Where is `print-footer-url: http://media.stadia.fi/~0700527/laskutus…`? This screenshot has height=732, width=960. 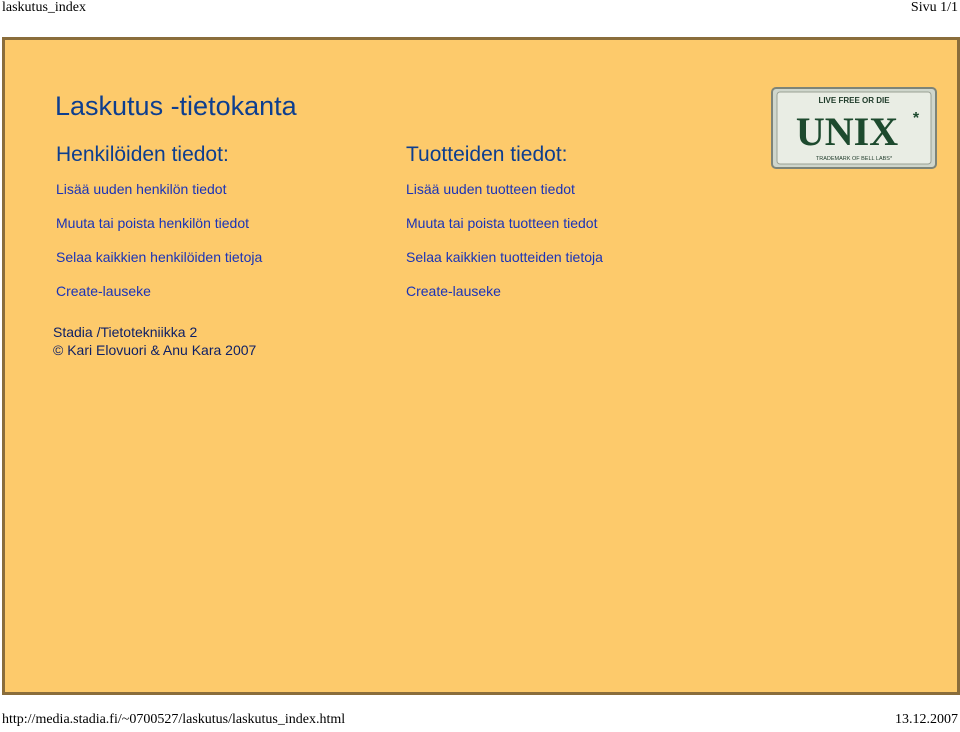
print-footer-url: http://media.stadia.fi/~0700527/laskutus… is located at coordinates (174, 719).